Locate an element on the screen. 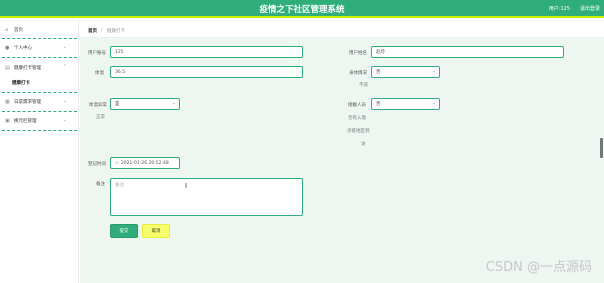 Image resolution: width=604 pixels, height=283 pixels. register-time-input: ◷ 2021-01-26 20:52:48 is located at coordinates (145, 163).